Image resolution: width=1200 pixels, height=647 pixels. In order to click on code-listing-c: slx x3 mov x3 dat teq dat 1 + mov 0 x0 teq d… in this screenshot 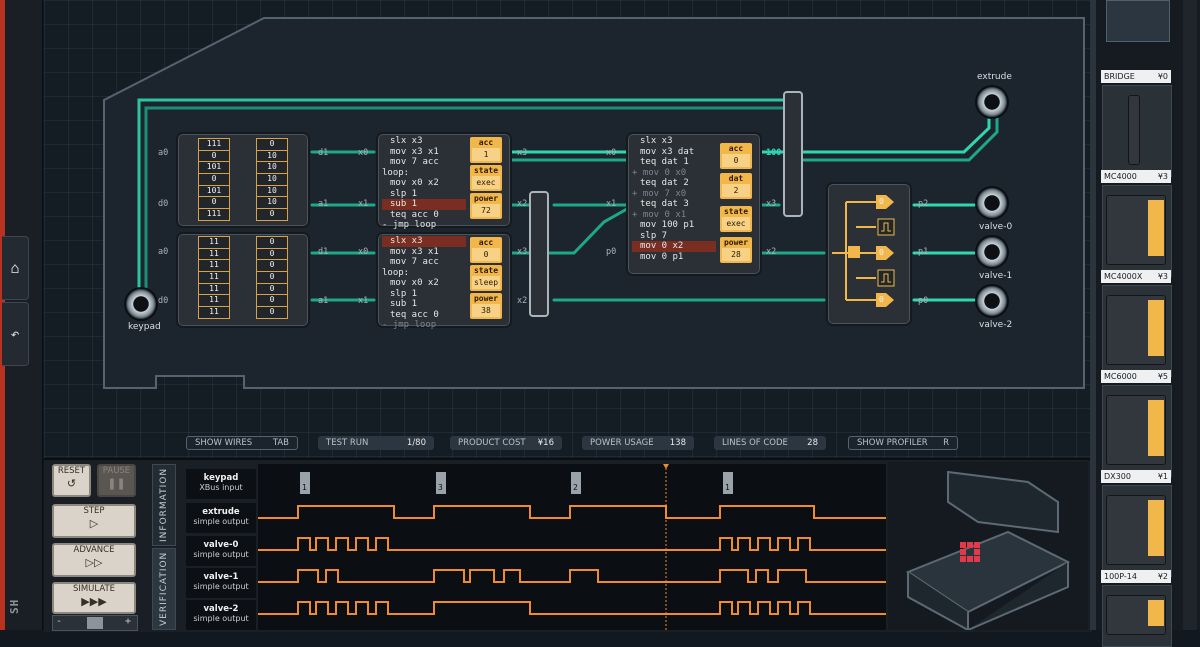, I will do `click(674, 199)`.